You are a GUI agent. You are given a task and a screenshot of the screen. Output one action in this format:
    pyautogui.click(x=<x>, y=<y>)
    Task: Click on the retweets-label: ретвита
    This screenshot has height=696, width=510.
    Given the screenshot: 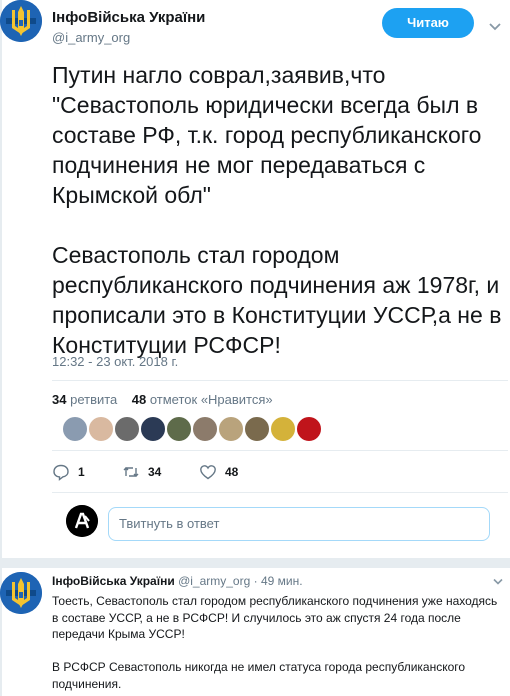 What is the action you would take?
    pyautogui.click(x=93, y=399)
    